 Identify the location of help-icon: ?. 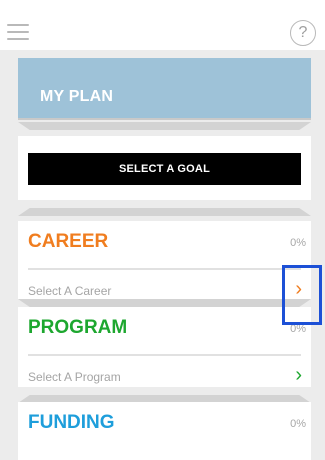
(303, 33).